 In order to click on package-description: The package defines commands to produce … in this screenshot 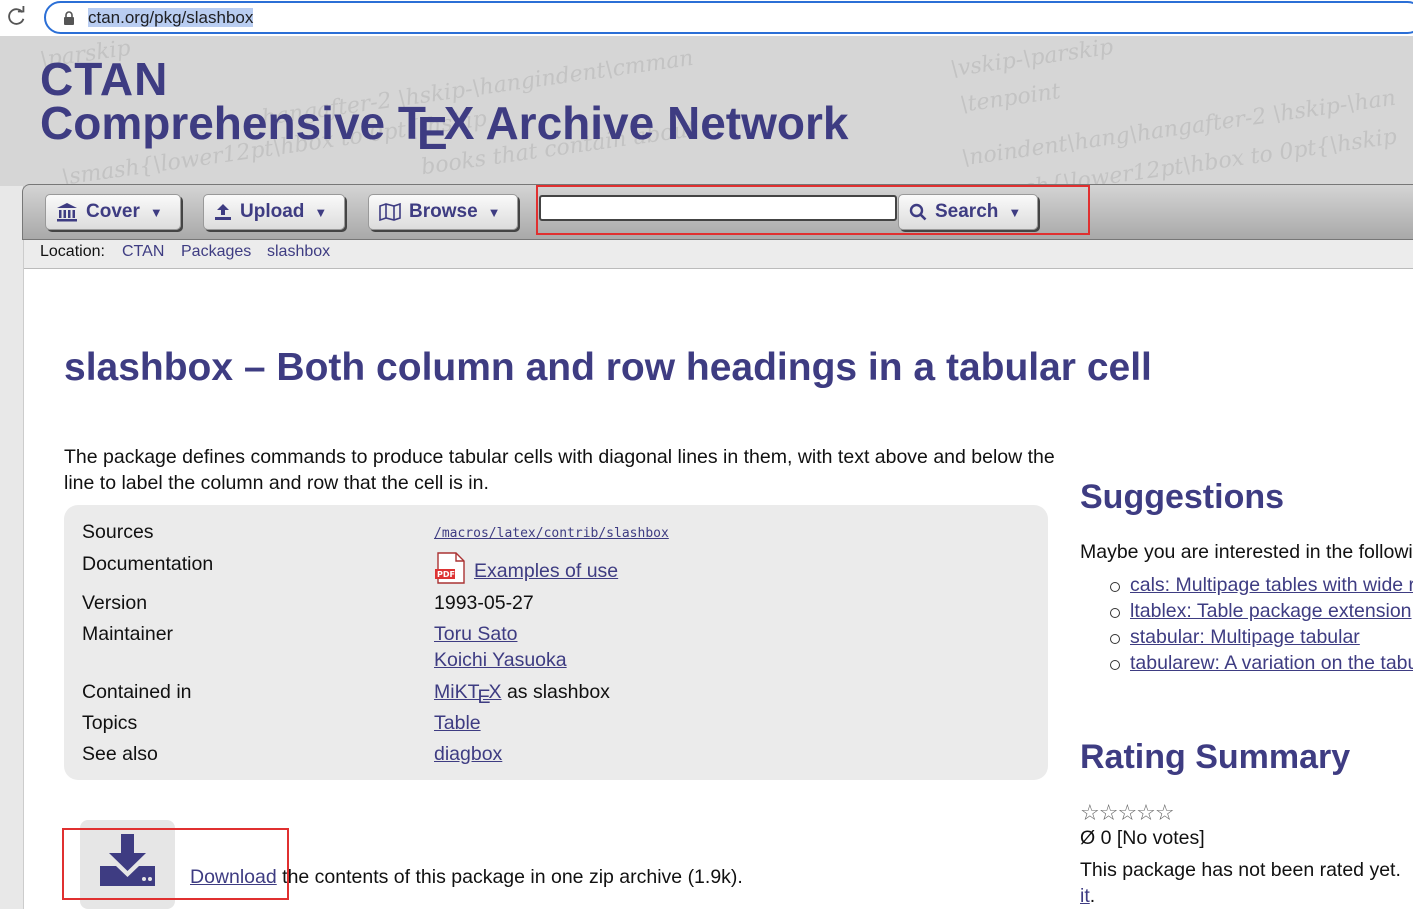, I will do `click(559, 470)`.